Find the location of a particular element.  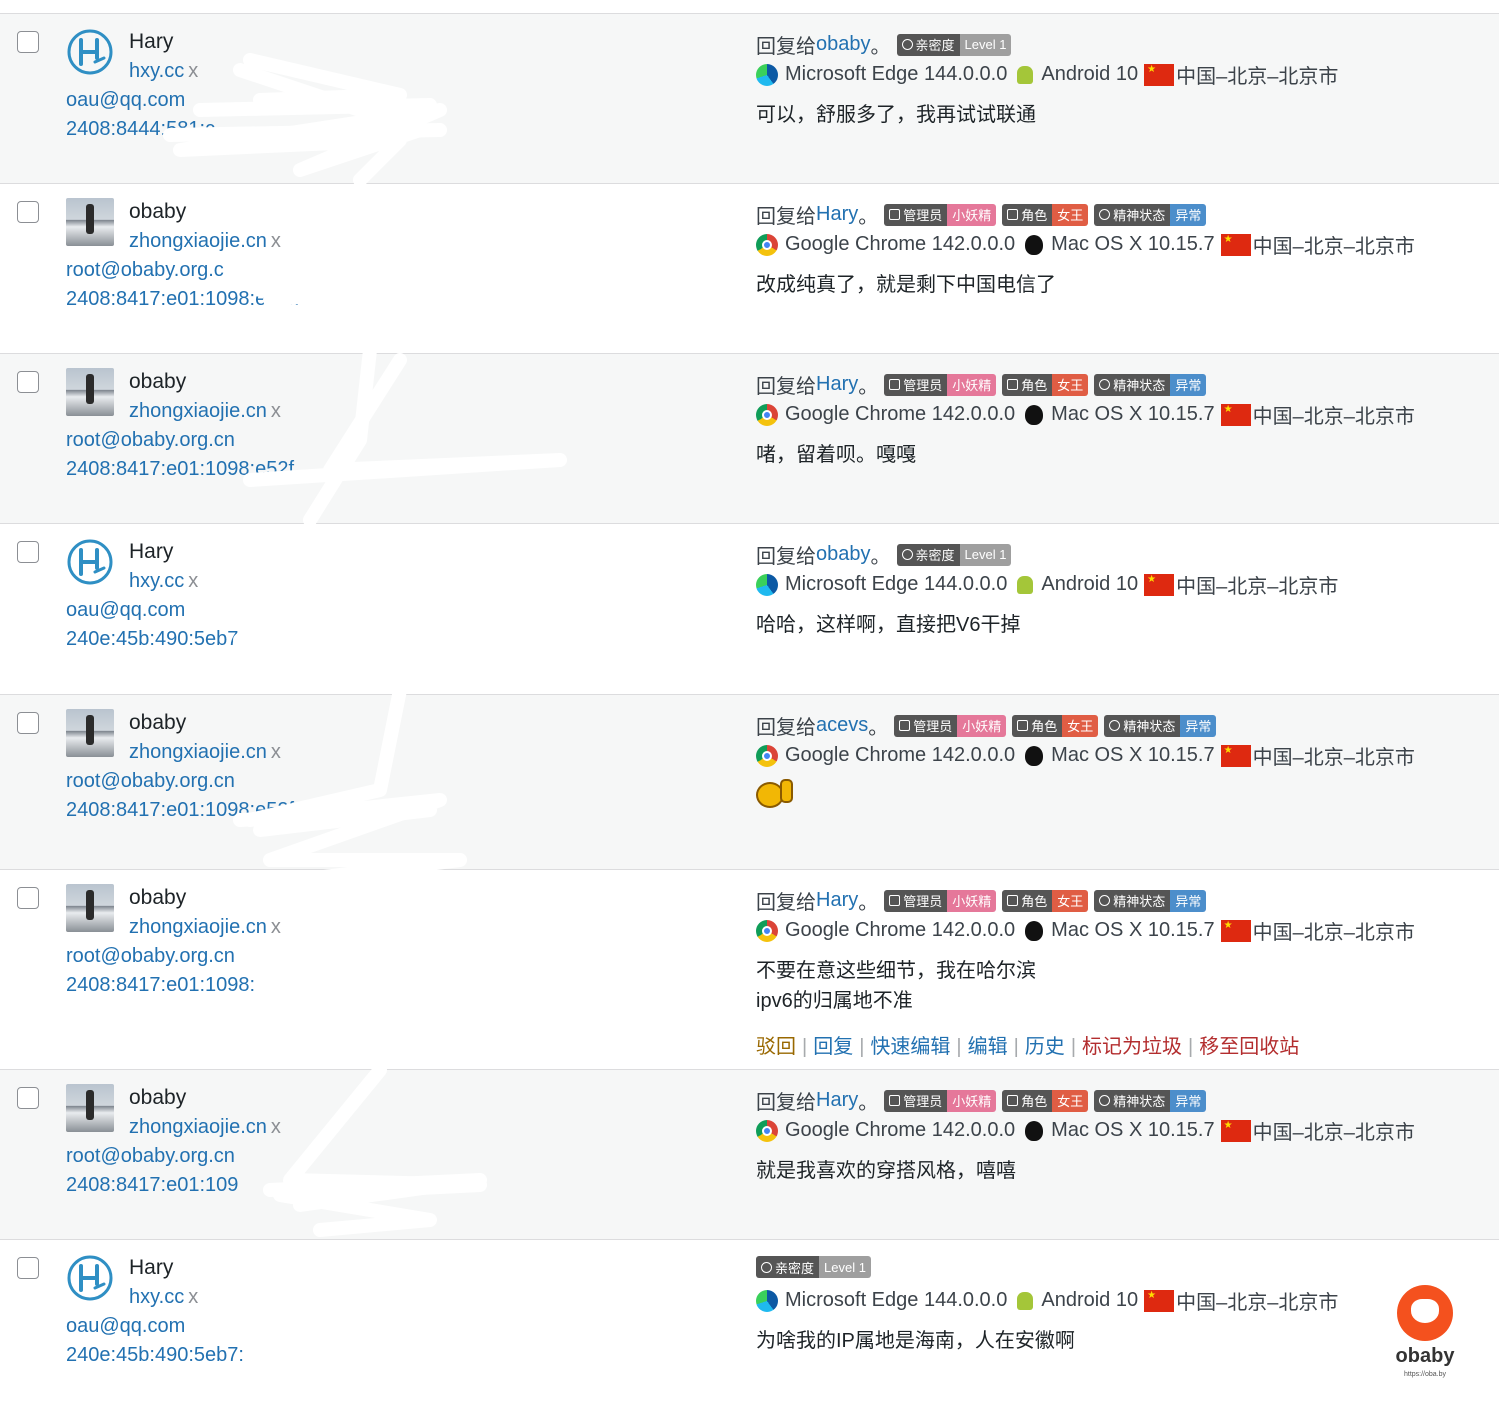

comment-line: ipv6的归属地不准 is located at coordinates (834, 1001).